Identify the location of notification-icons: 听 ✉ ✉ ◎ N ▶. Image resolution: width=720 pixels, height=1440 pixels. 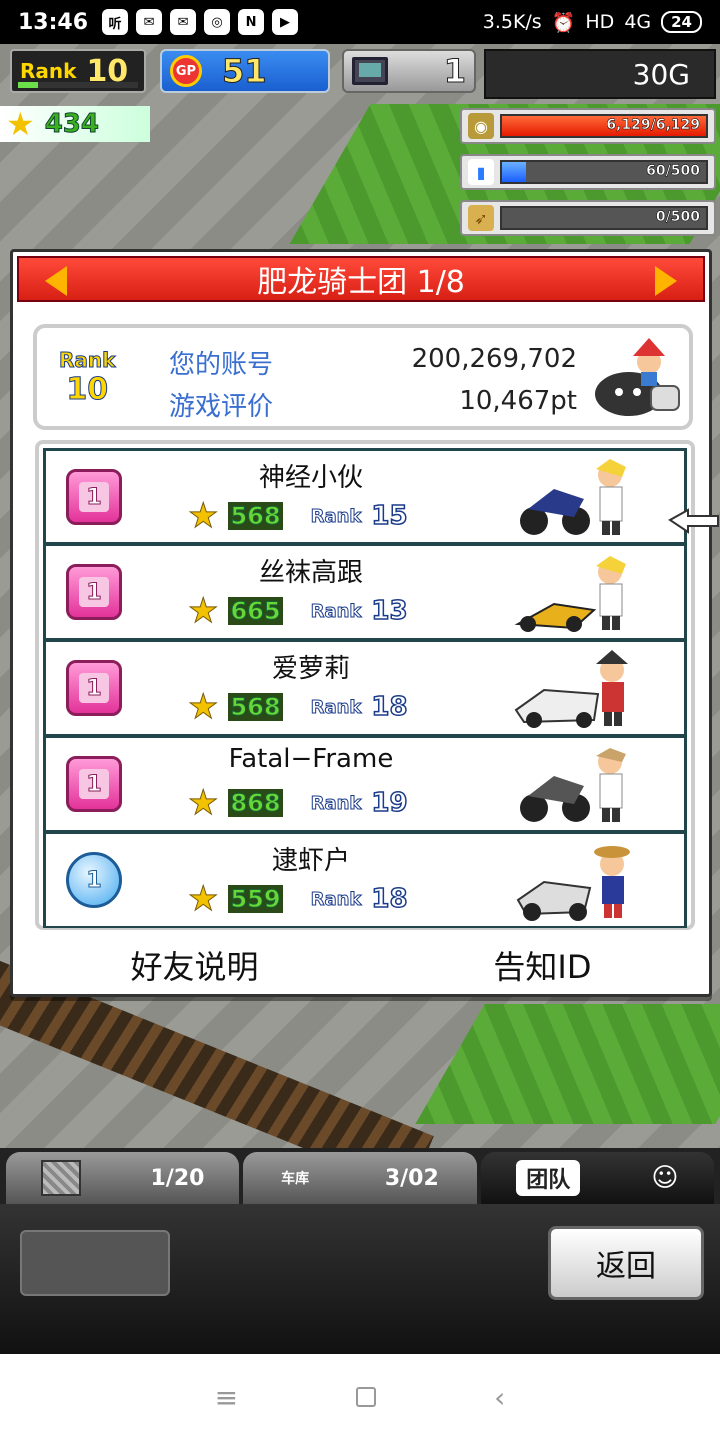
(200, 22).